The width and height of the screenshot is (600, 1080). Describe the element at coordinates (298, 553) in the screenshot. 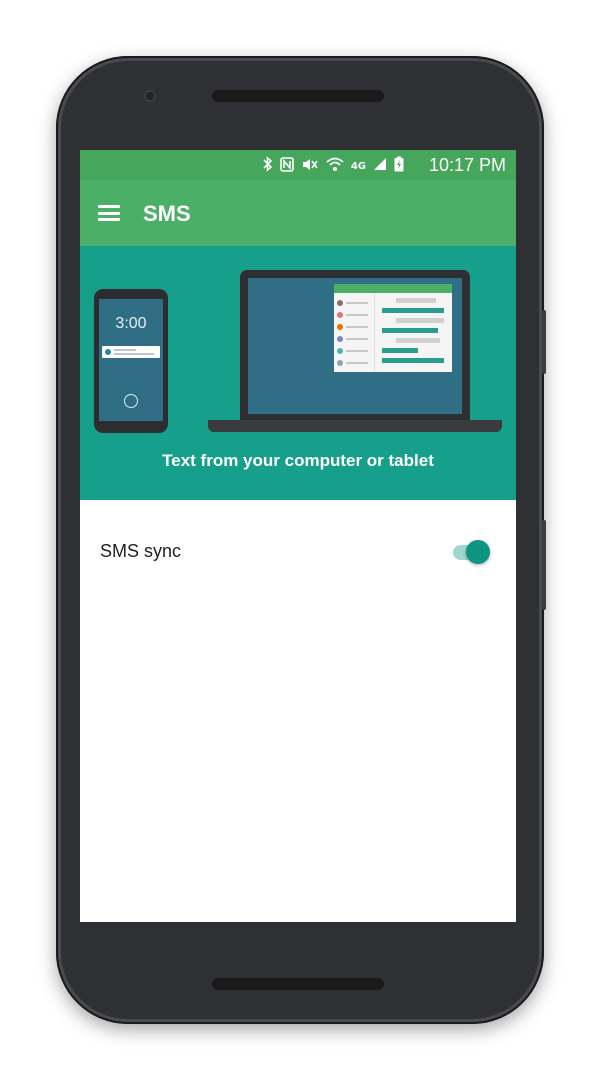

I see `sms-sync-row: SMS sync` at that location.